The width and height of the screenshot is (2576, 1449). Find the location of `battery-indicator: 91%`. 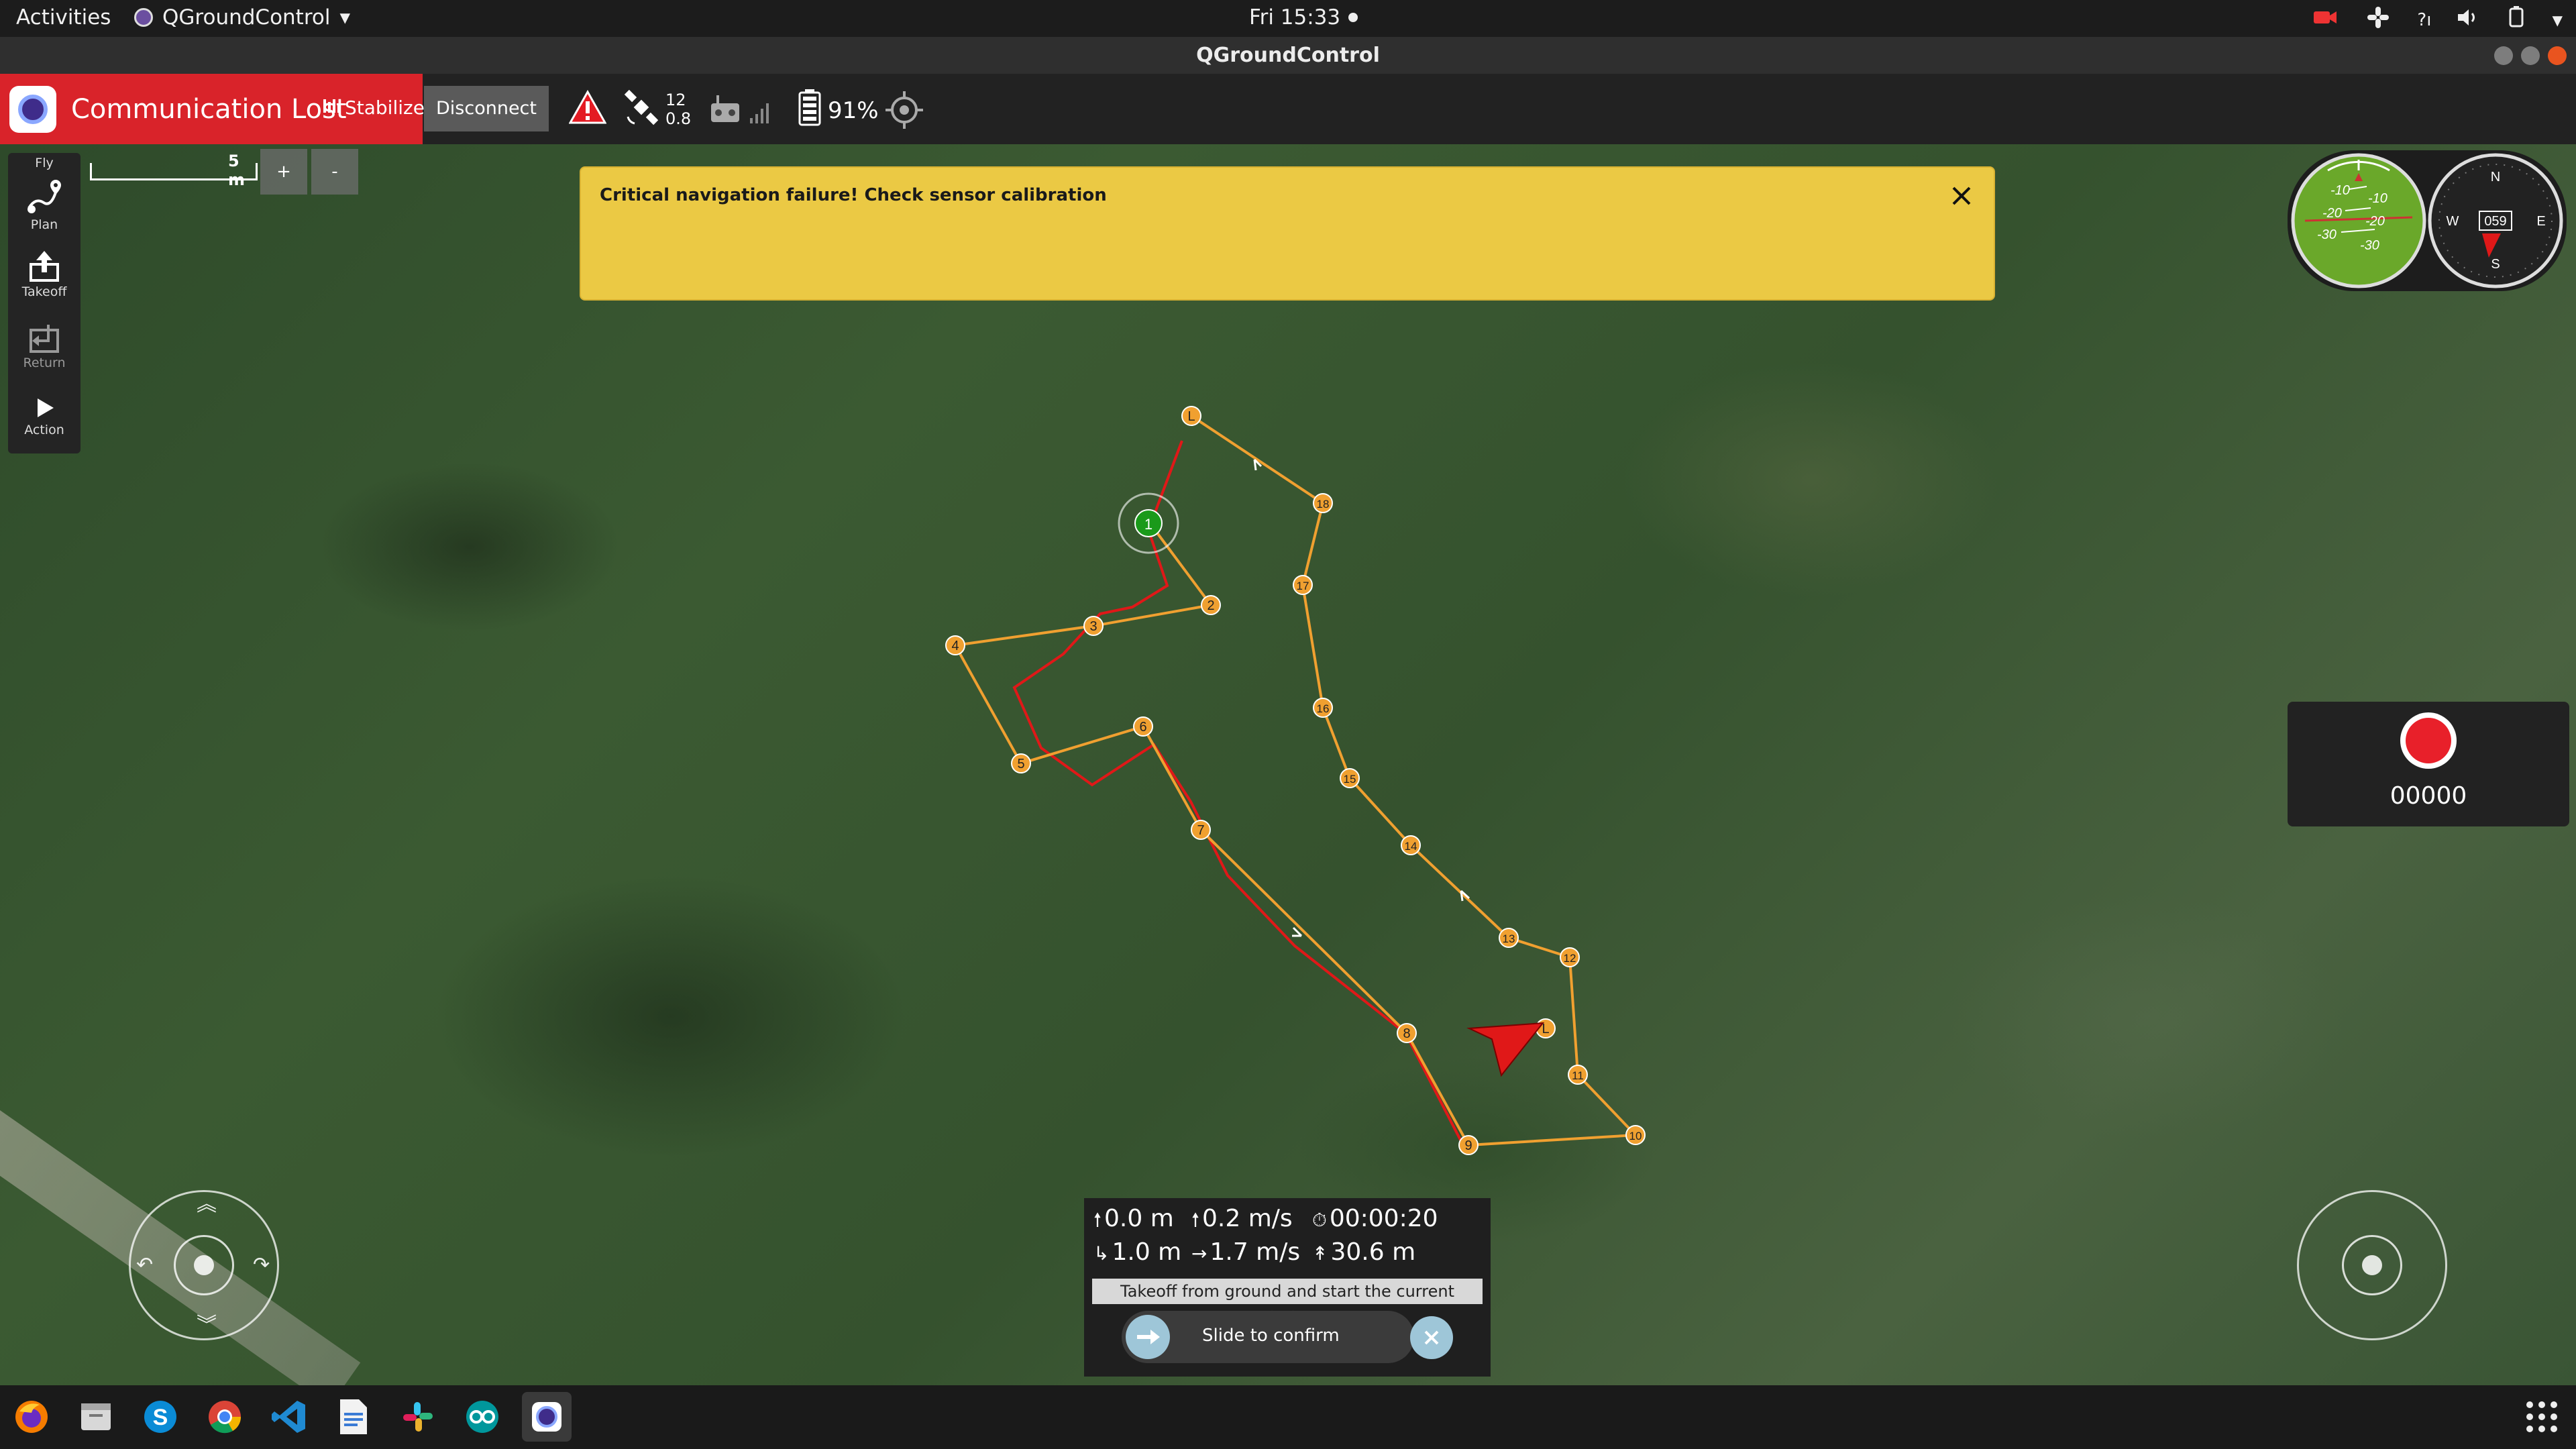

battery-indicator: 91% is located at coordinates (838, 110).